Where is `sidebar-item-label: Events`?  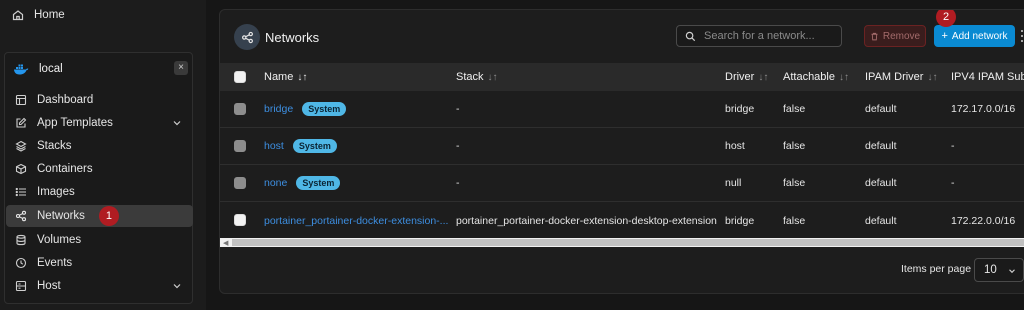
sidebar-item-label: Events is located at coordinates (55, 263).